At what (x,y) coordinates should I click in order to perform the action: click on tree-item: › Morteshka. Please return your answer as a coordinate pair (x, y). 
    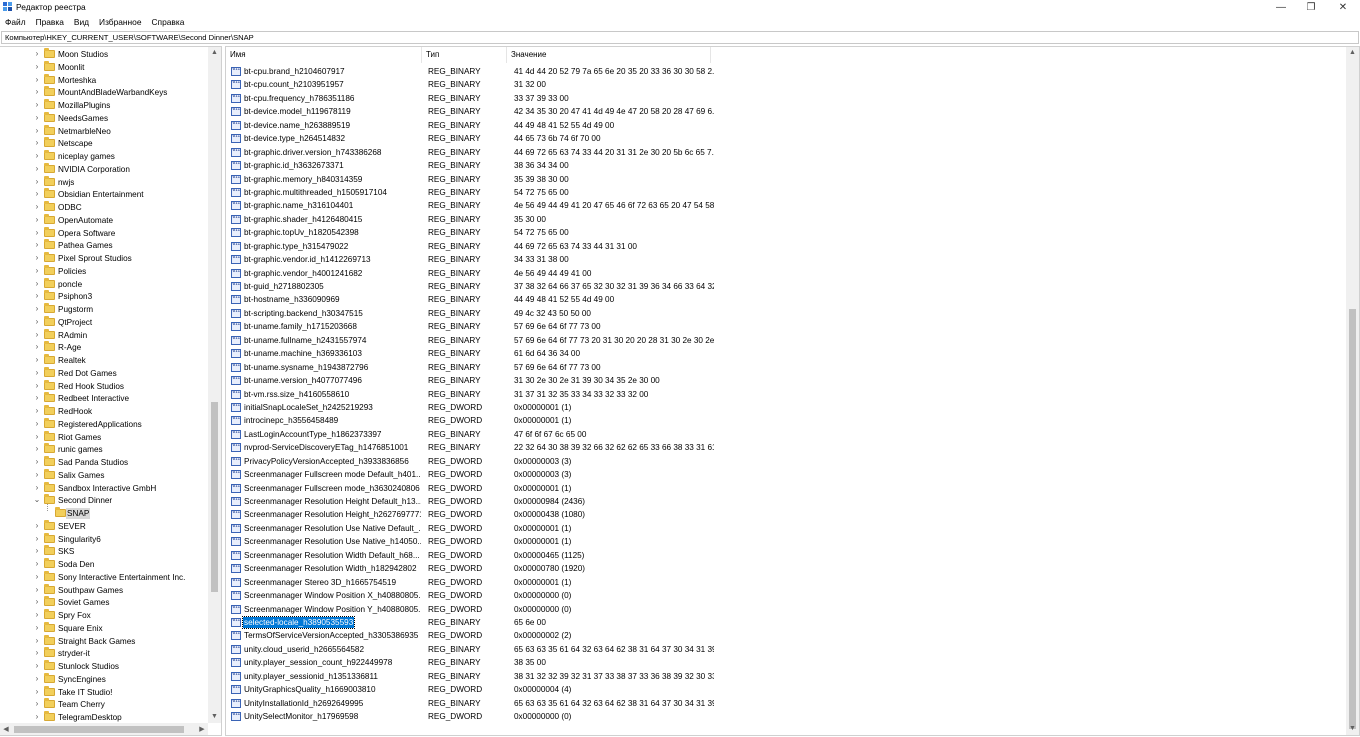
    Looking at the image, I should click on (104, 80).